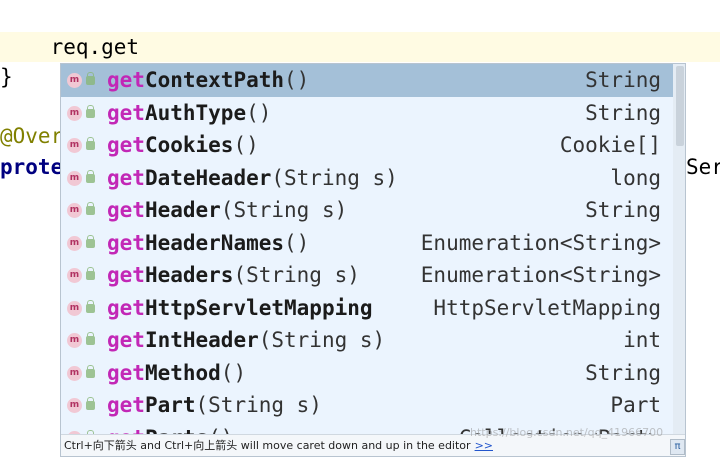  What do you see at coordinates (201, 340) in the screenshot?
I see `method-name: IntHeader` at bounding box center [201, 340].